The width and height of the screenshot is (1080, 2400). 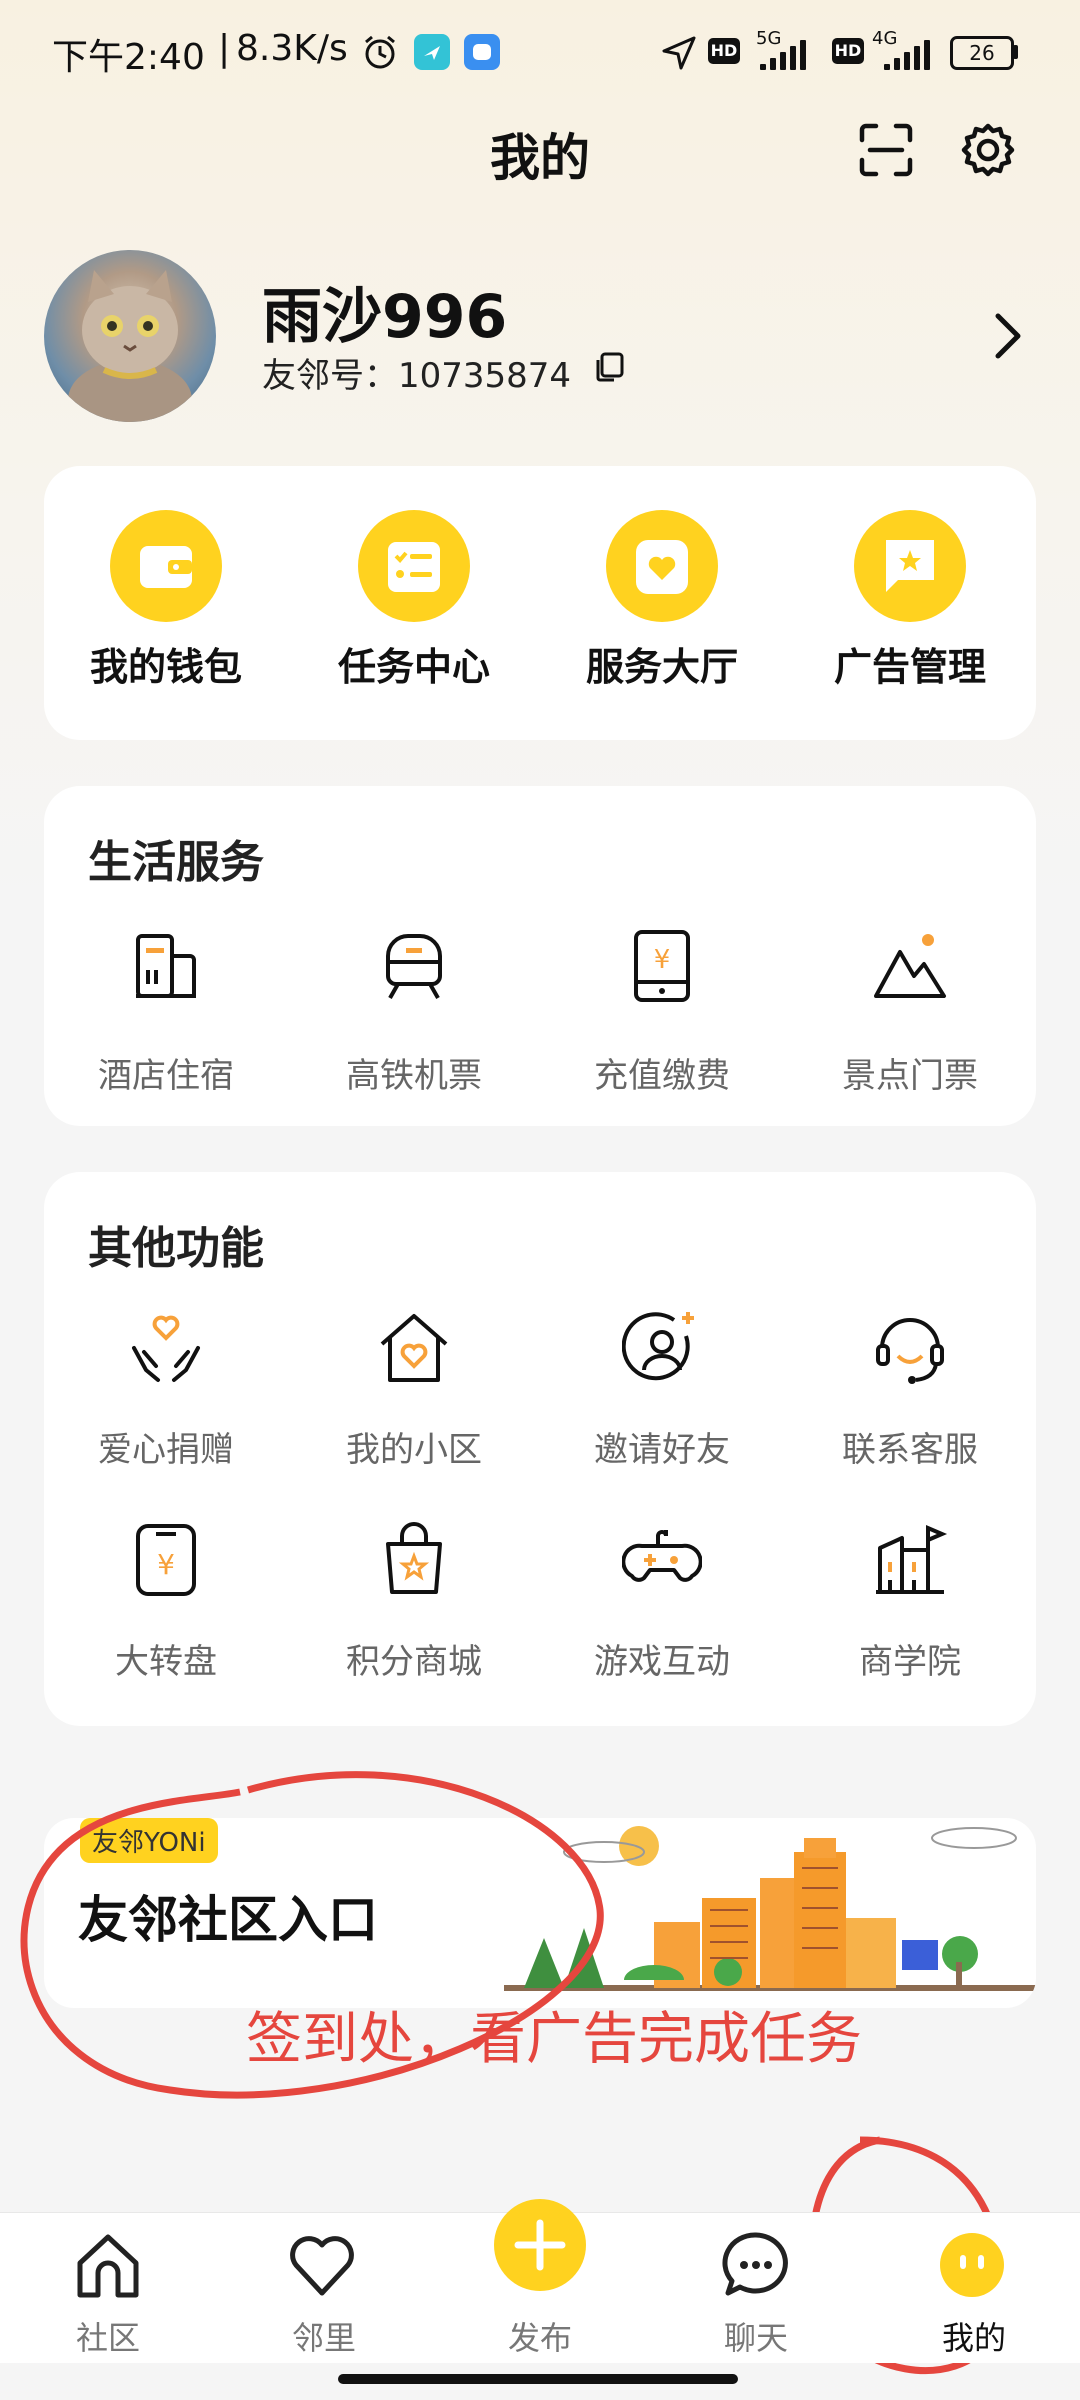 I want to click on feature-label-community: 我的小区, so click(x=414, y=1446).